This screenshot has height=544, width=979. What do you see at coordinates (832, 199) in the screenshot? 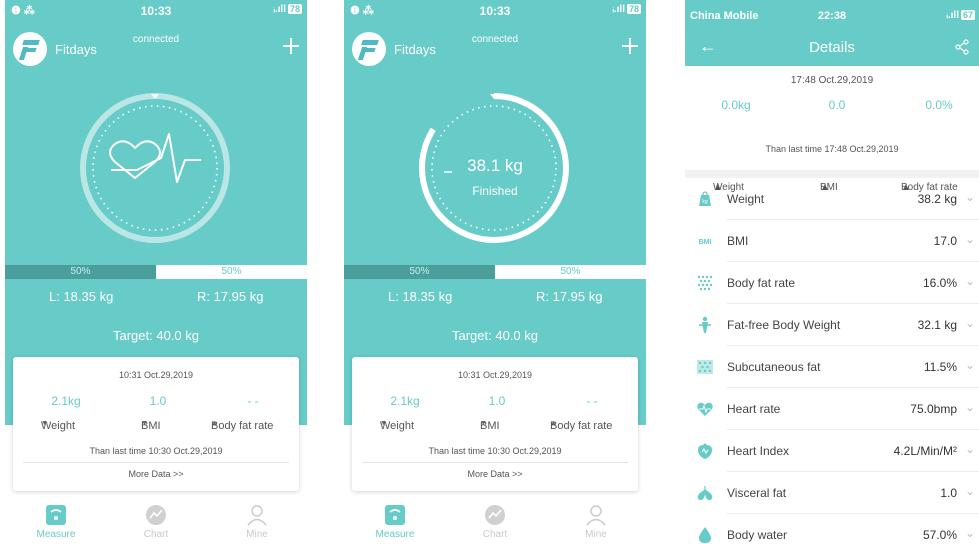
I see `metric-row-weight: kg Weight 38.2 kg ⌄` at bounding box center [832, 199].